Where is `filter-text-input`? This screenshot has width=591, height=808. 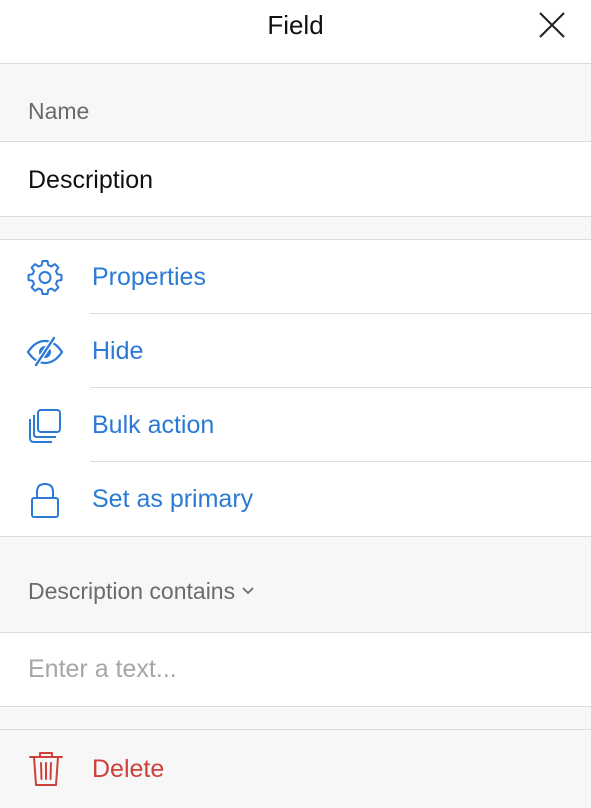
filter-text-input is located at coordinates (295, 669).